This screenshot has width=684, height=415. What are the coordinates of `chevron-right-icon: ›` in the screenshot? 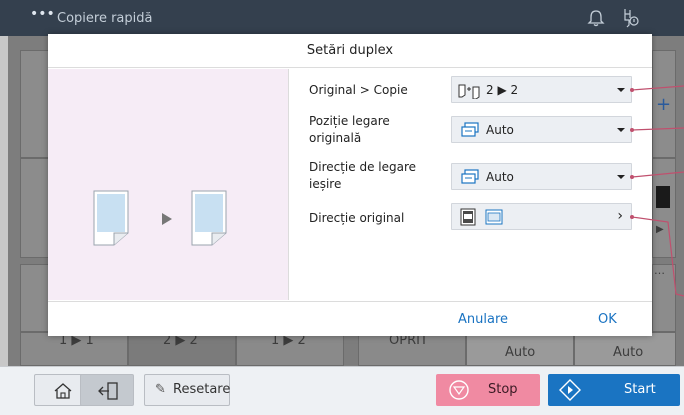 It's located at (620, 216).